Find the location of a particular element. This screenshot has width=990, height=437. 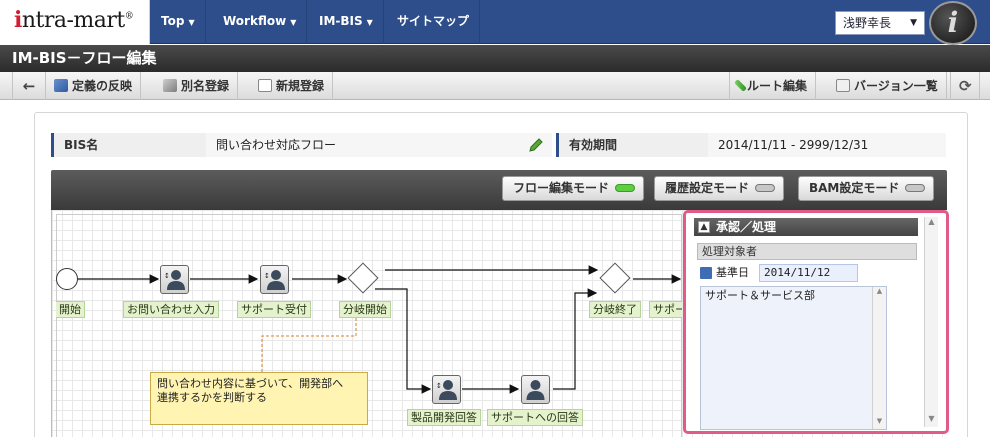

node-label-inquiry-input: お問い合わせ入力 is located at coordinates (171, 309).